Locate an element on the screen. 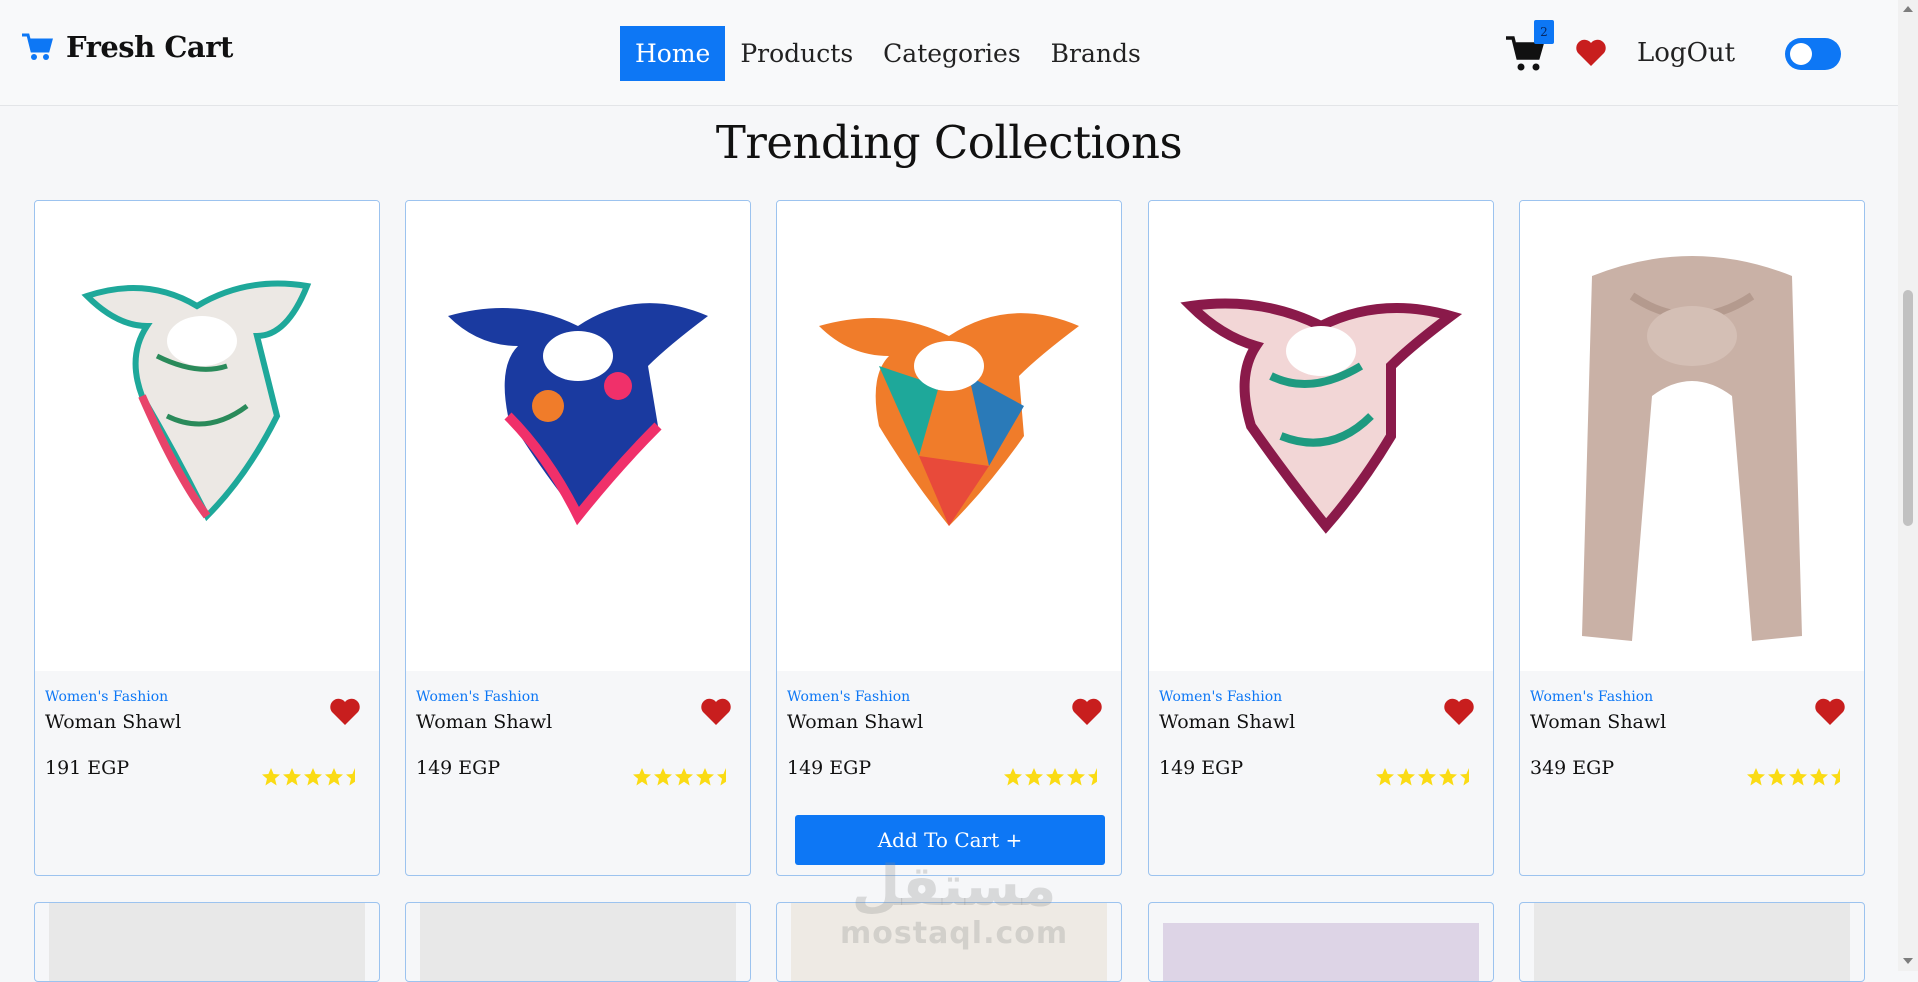 This screenshot has width=1918, height=982. watermark-arabic: مستقل is located at coordinates (954, 886).